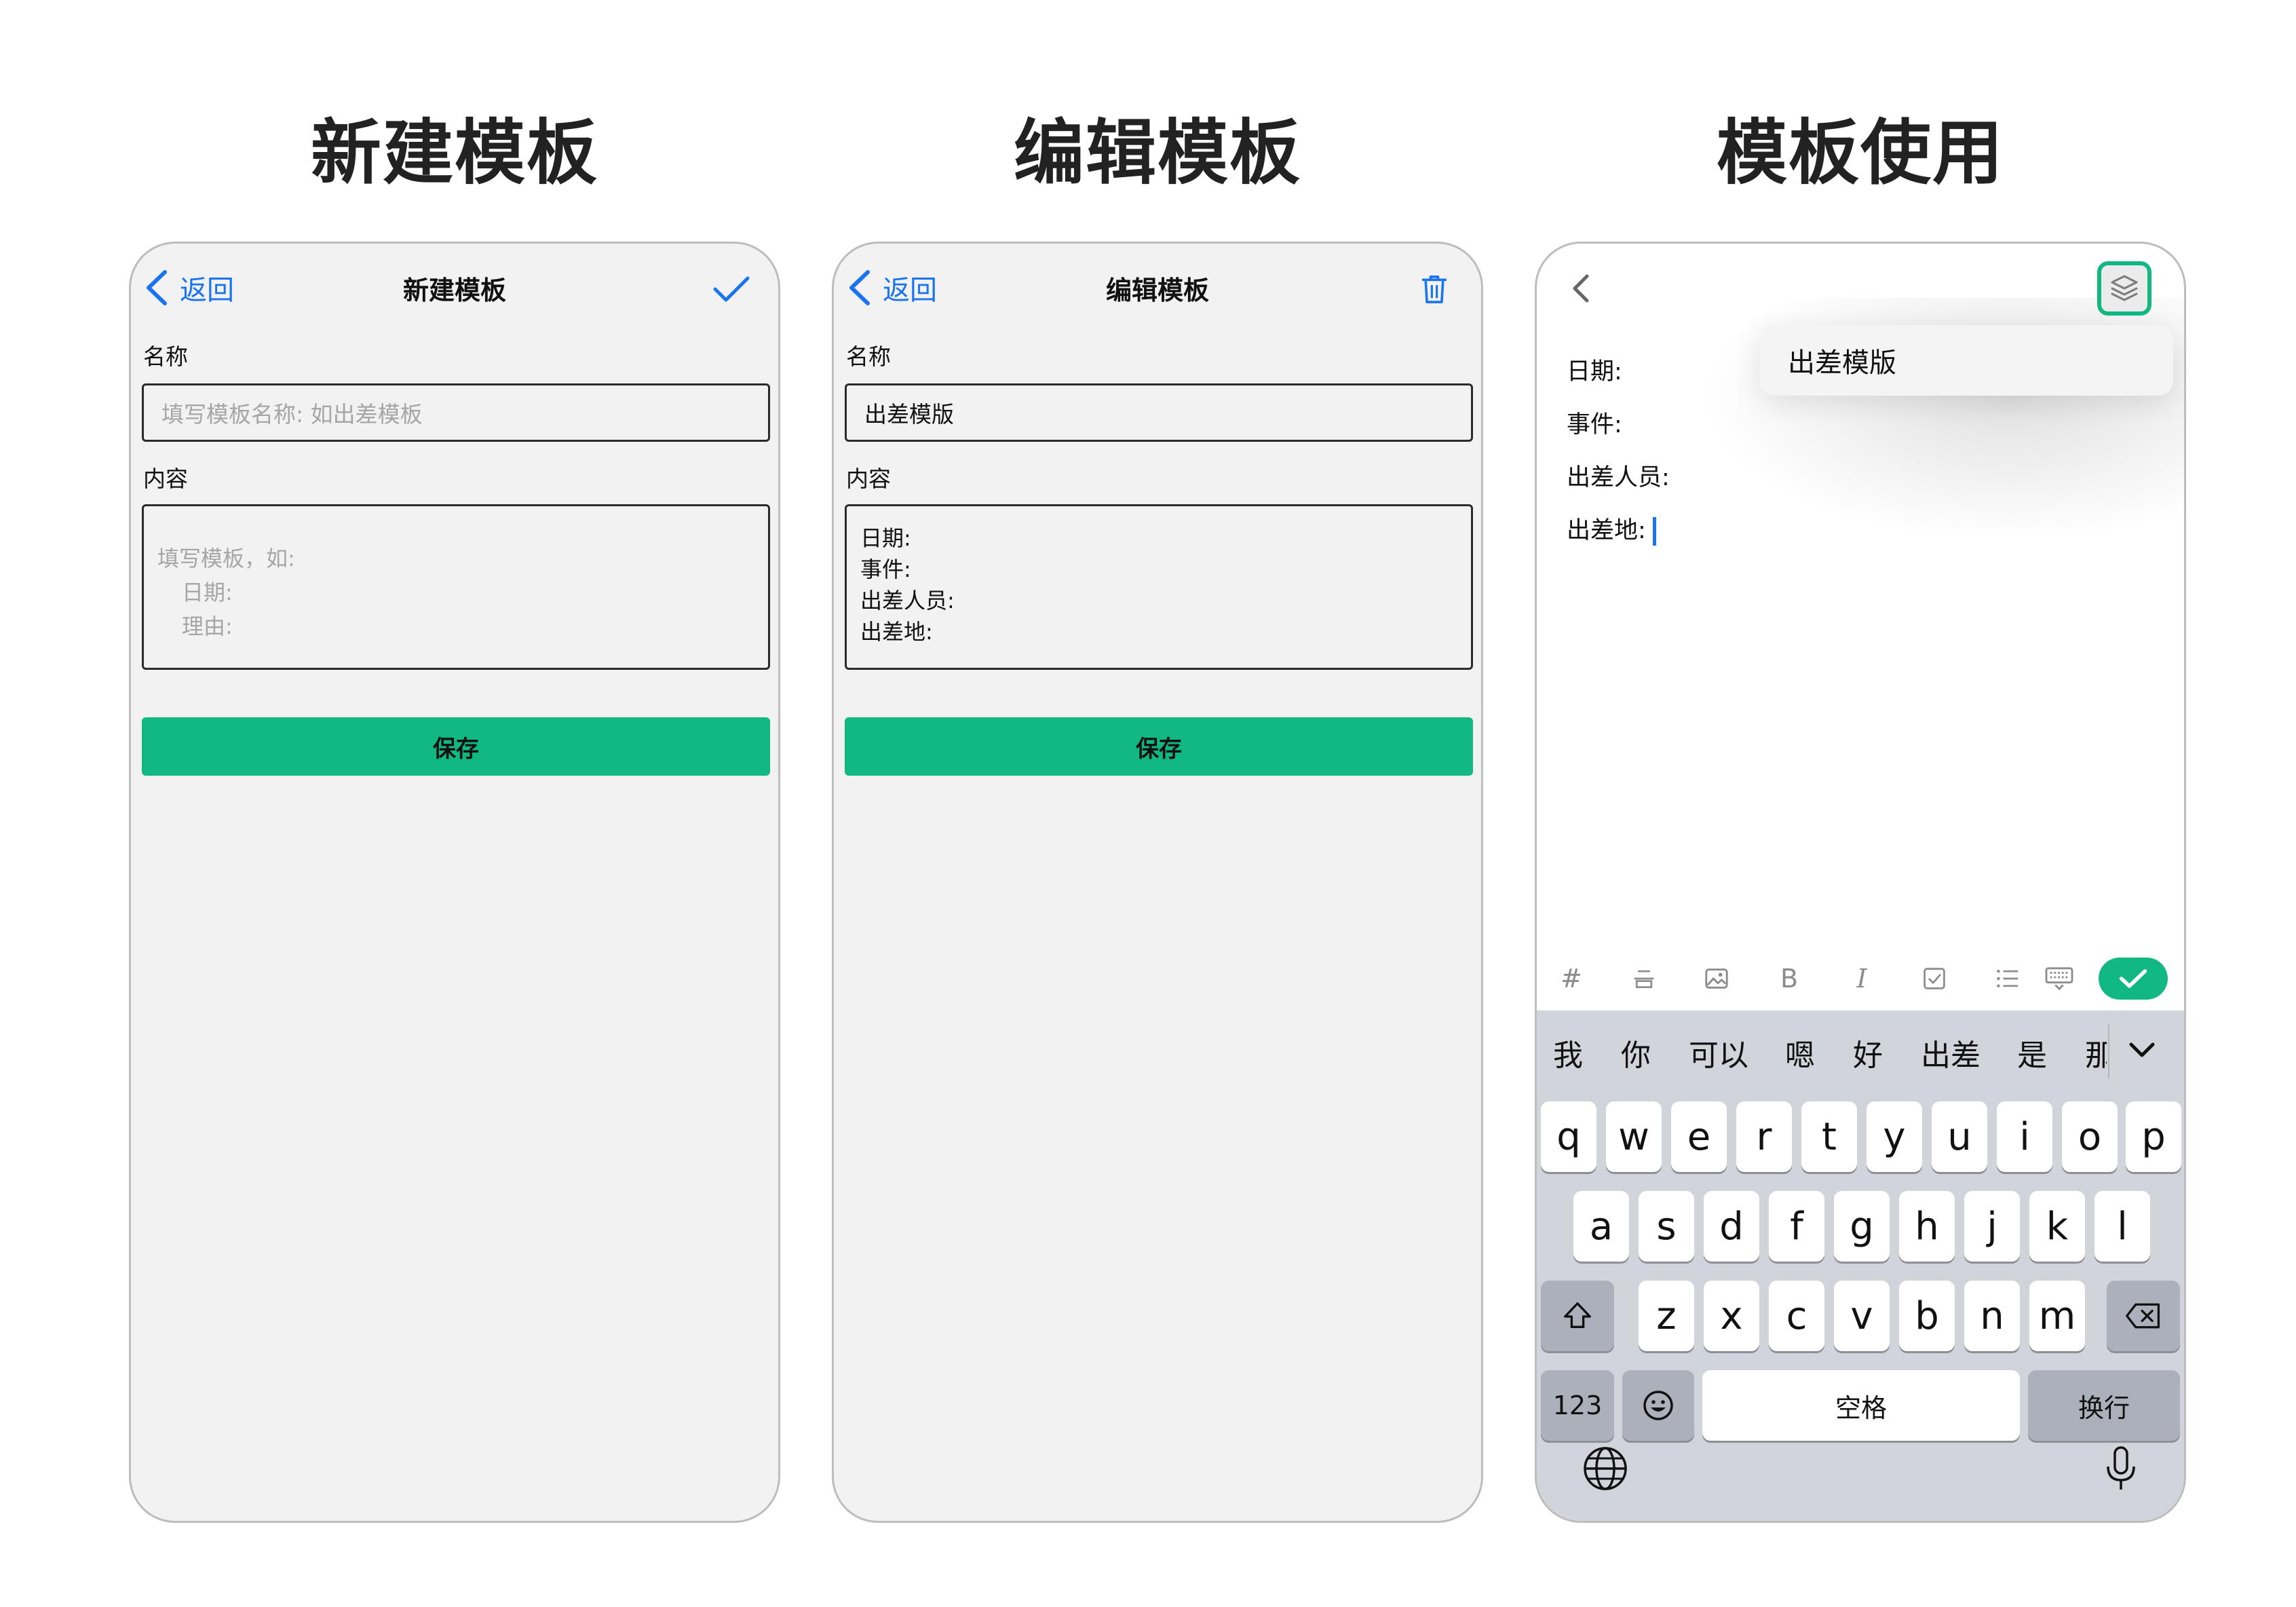 Image resolution: width=2296 pixels, height=1607 pixels. What do you see at coordinates (226, 558) in the screenshot?
I see `placeholder-line: 填写模板，如:` at bounding box center [226, 558].